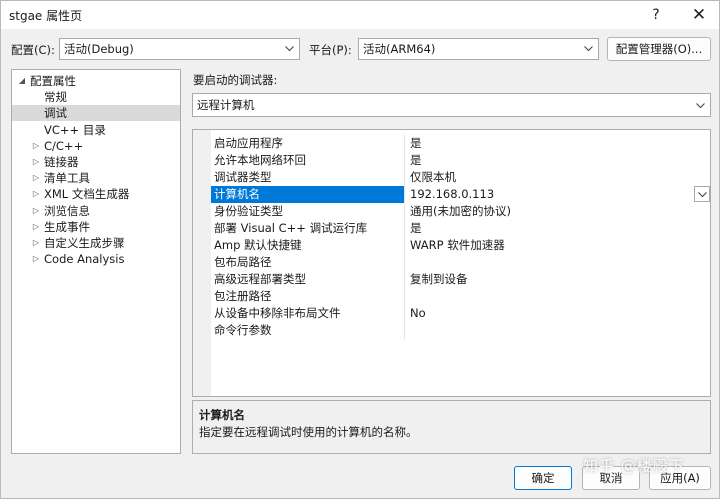  I want to click on tree-item-label: 配置属性, so click(53, 81).